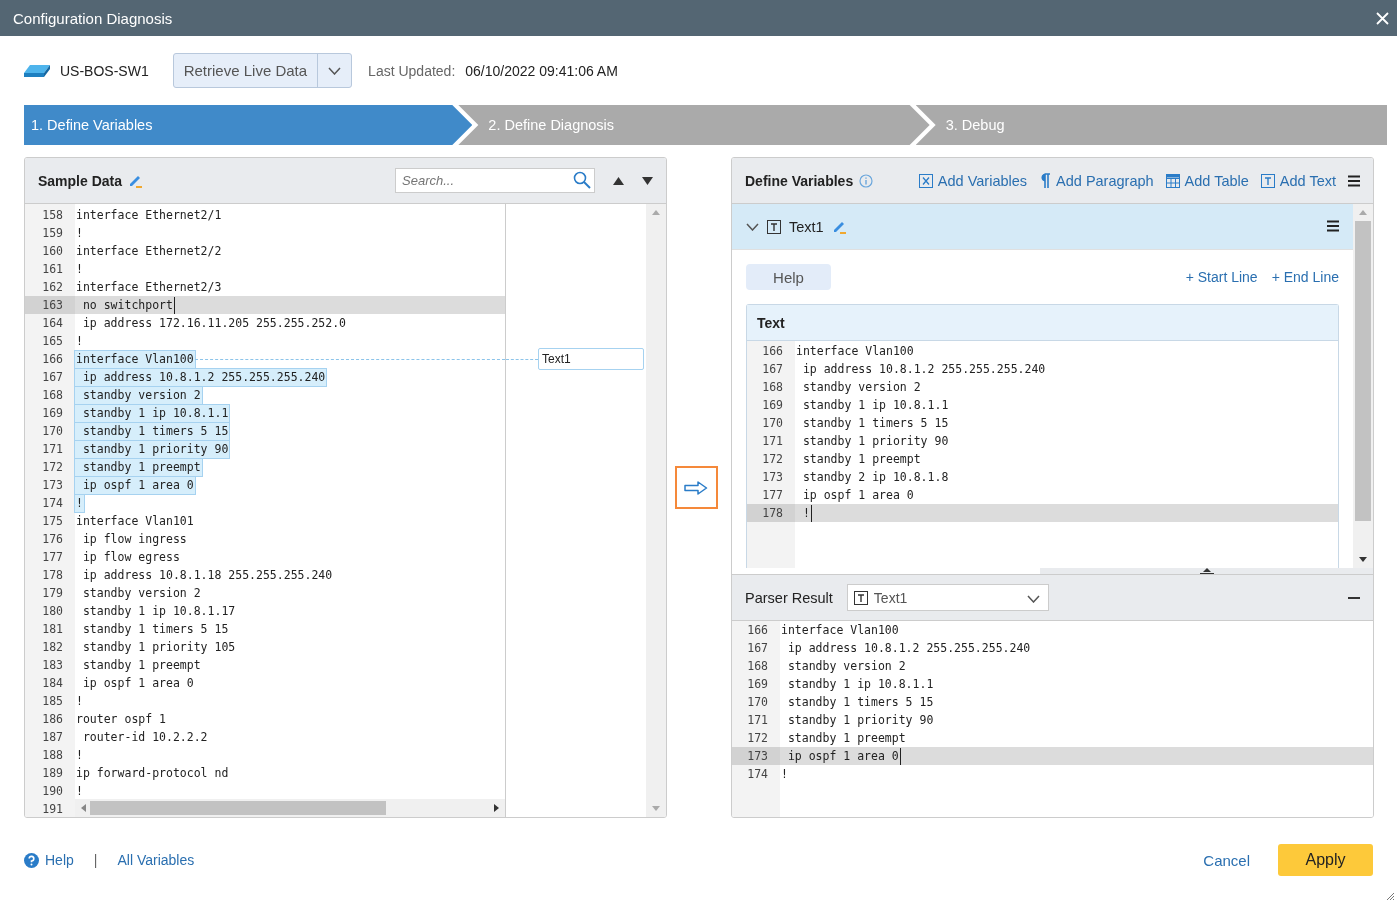 The width and height of the screenshot is (1397, 903). Describe the element at coordinates (1363, 559) in the screenshot. I see `scroll-down-icon` at that location.